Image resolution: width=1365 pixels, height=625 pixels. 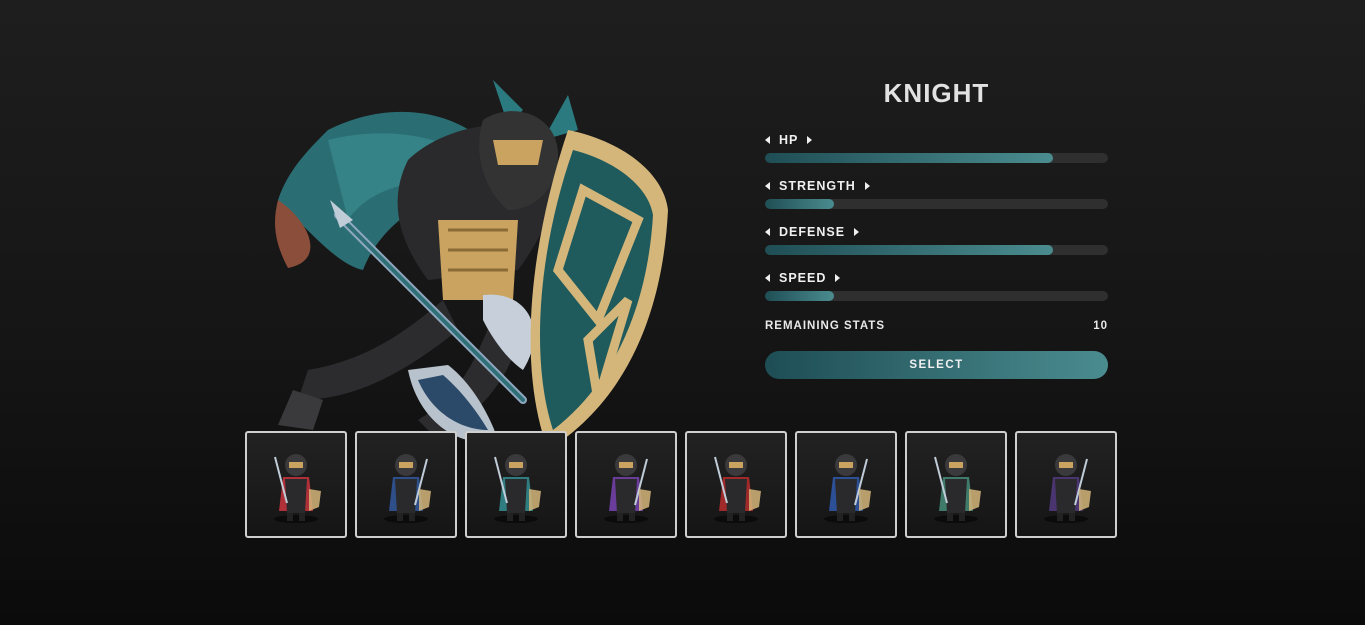 What do you see at coordinates (767, 140) in the screenshot?
I see `decrease-hp-arrow-icon` at bounding box center [767, 140].